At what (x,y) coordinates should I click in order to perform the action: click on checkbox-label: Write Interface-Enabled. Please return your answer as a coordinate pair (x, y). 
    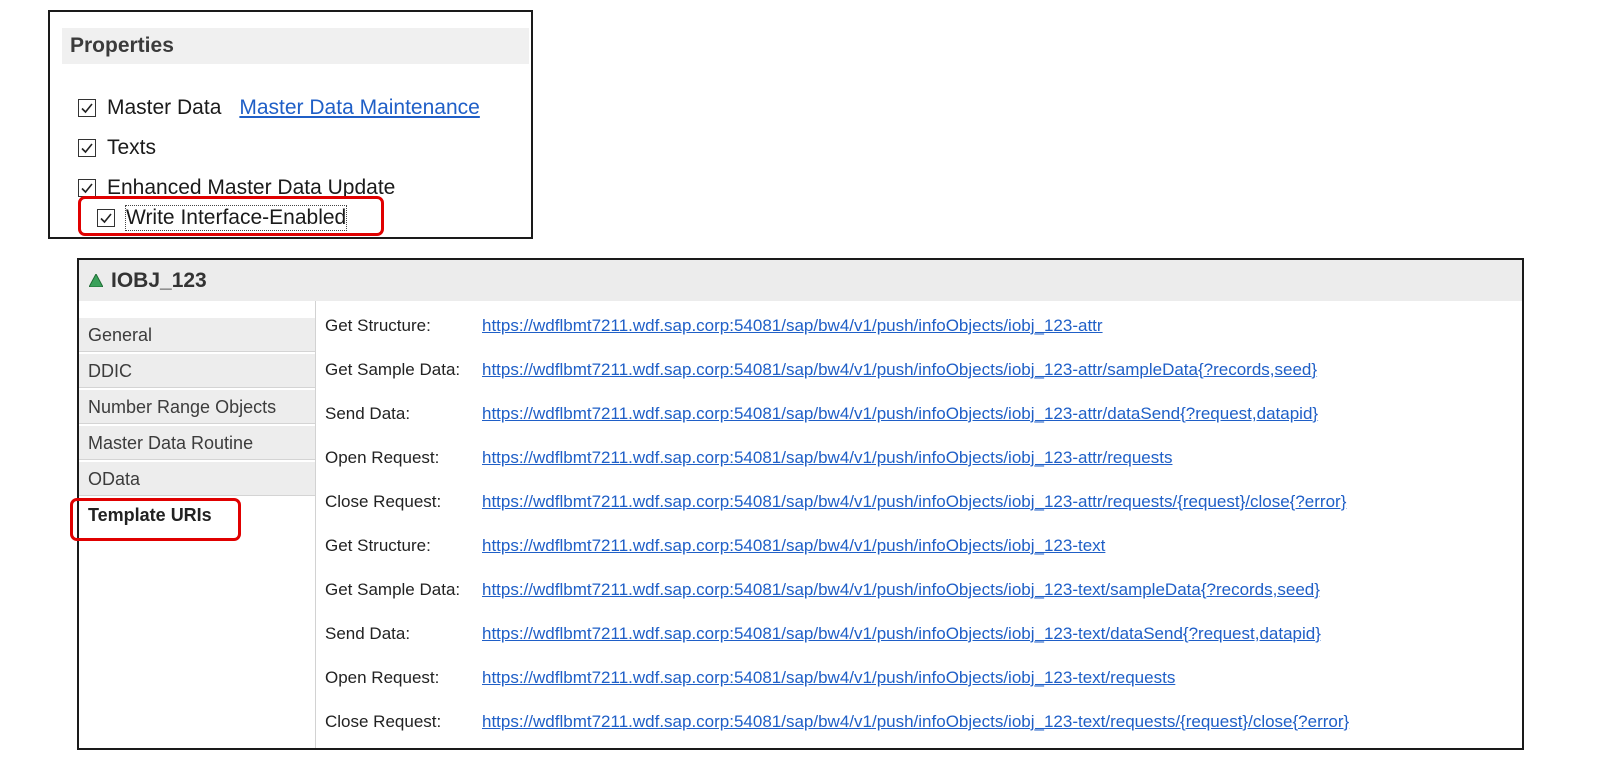
    Looking at the image, I should click on (236, 218).